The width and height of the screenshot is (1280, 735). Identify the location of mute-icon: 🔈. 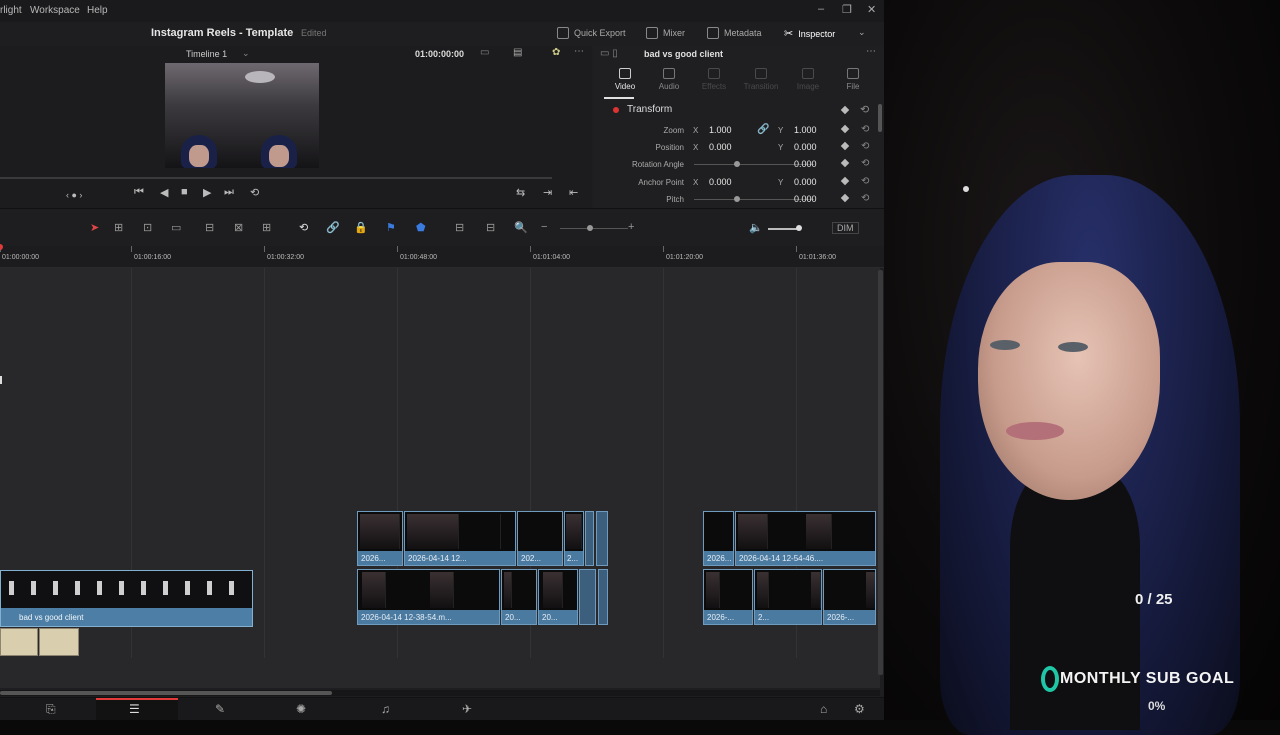
(756, 227).